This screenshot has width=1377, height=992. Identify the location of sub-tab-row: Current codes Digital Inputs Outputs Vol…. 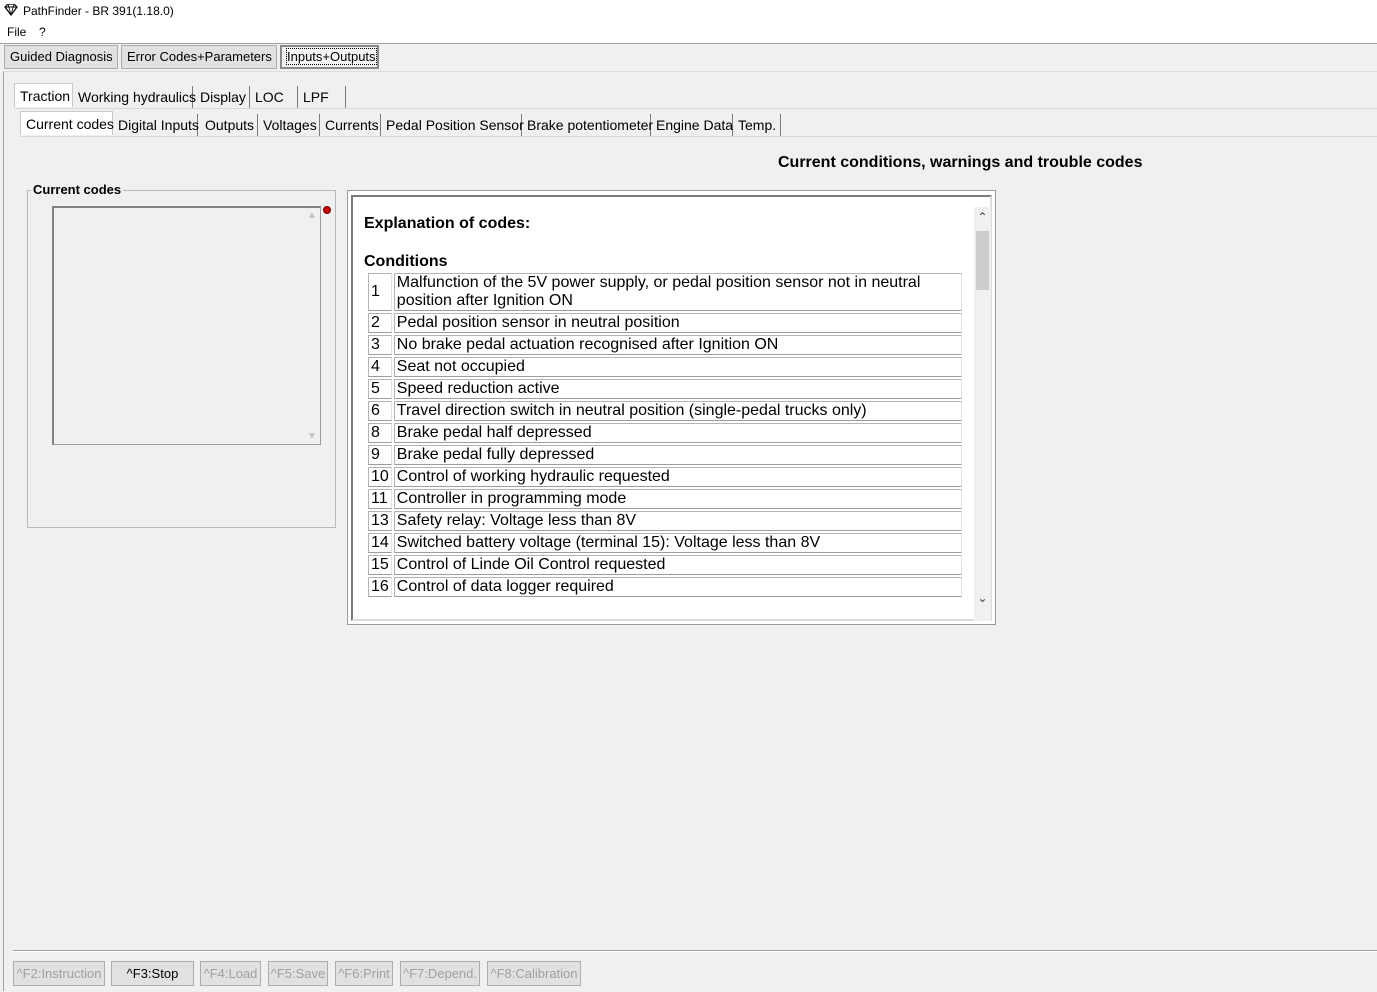
(405, 123).